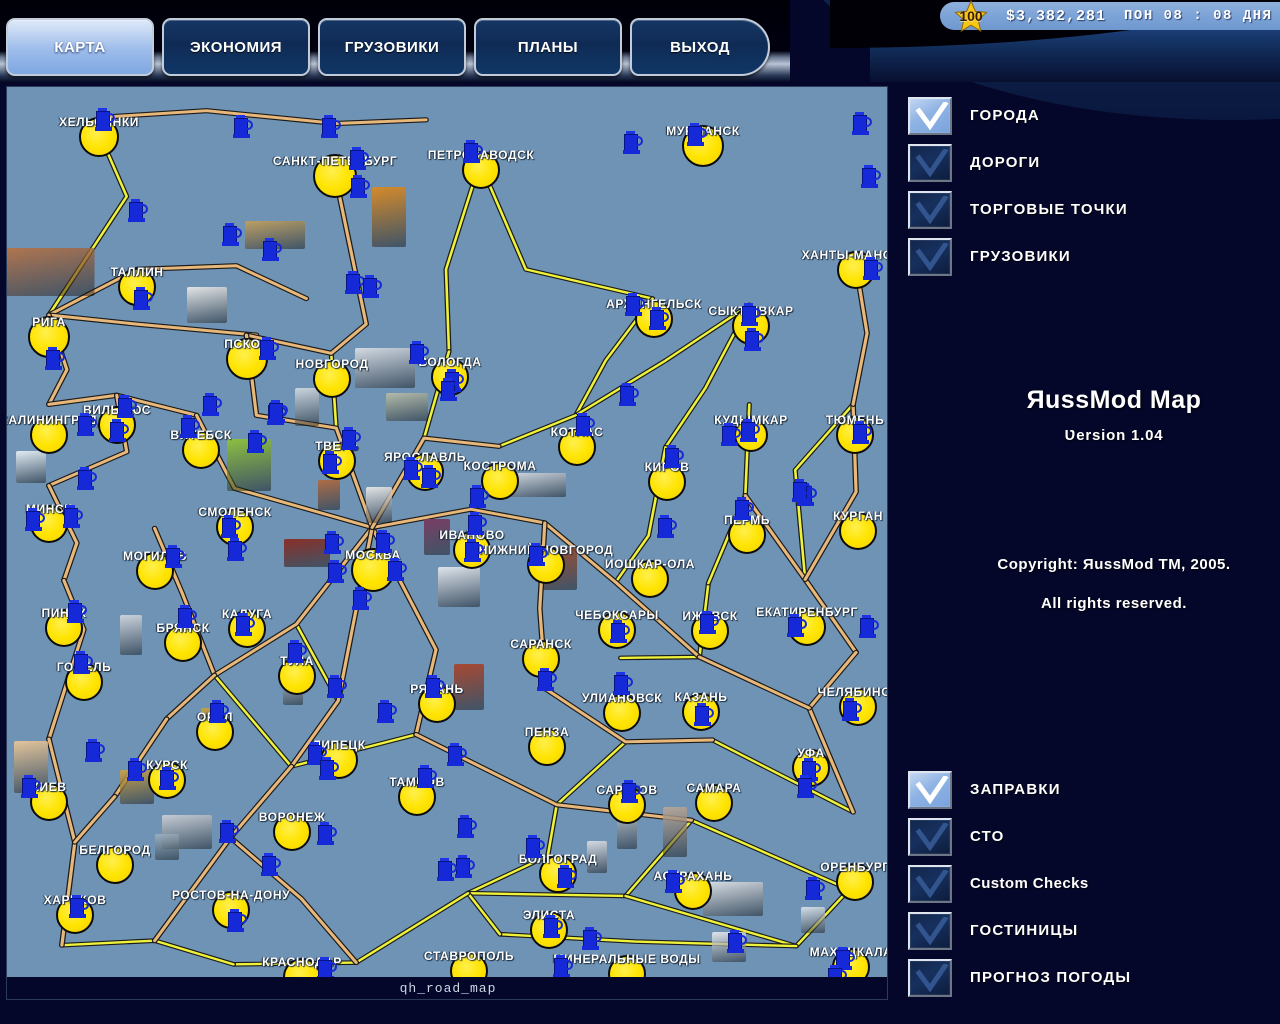 Image resolution: width=1280 pixels, height=1024 pixels. I want to click on layer-roads: ДОРОГИ, so click(1093, 162).